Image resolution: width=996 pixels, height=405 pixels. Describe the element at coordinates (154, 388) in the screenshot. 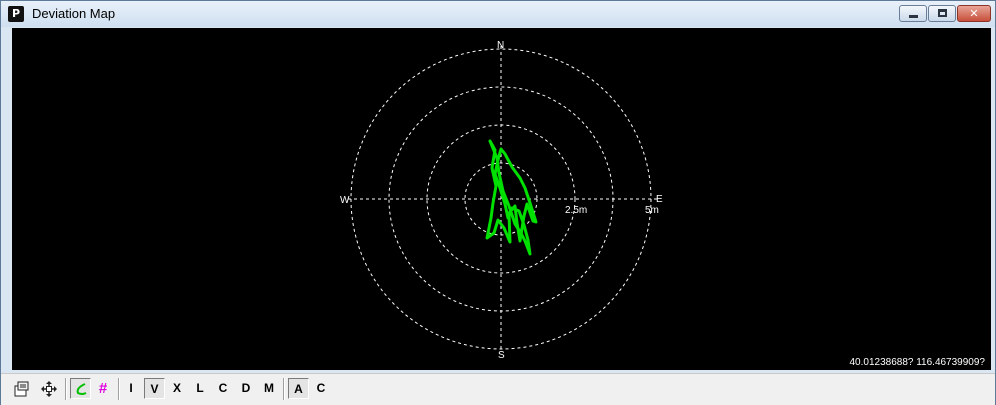

I see `v-button: V` at that location.